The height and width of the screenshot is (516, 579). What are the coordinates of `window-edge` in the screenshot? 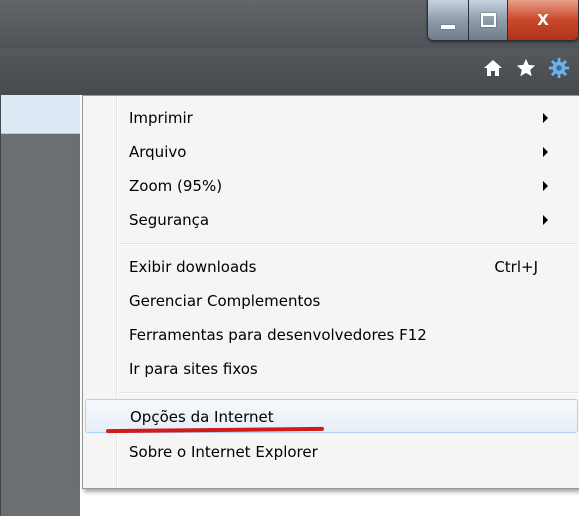 It's located at (0, 305).